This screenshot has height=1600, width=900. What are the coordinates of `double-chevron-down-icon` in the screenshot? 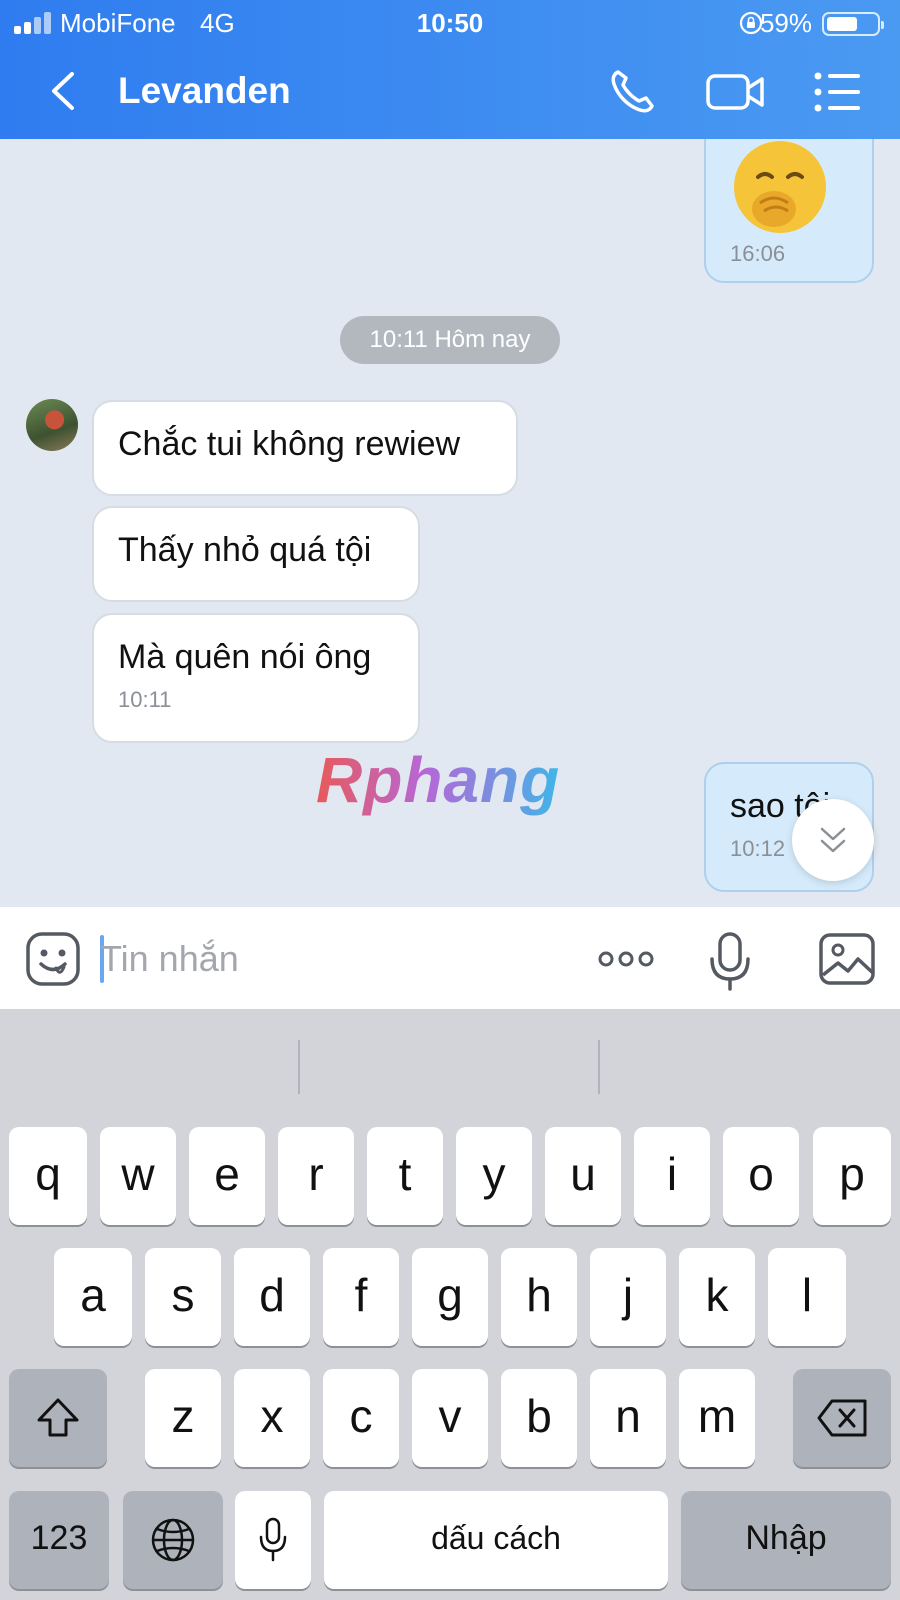 It's located at (833, 840).